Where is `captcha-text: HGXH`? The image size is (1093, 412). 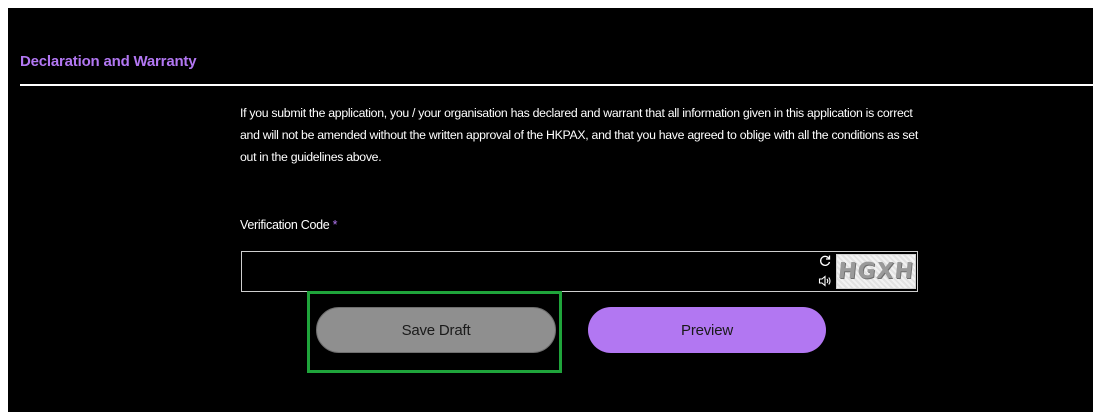 captcha-text: HGXH is located at coordinates (876, 271).